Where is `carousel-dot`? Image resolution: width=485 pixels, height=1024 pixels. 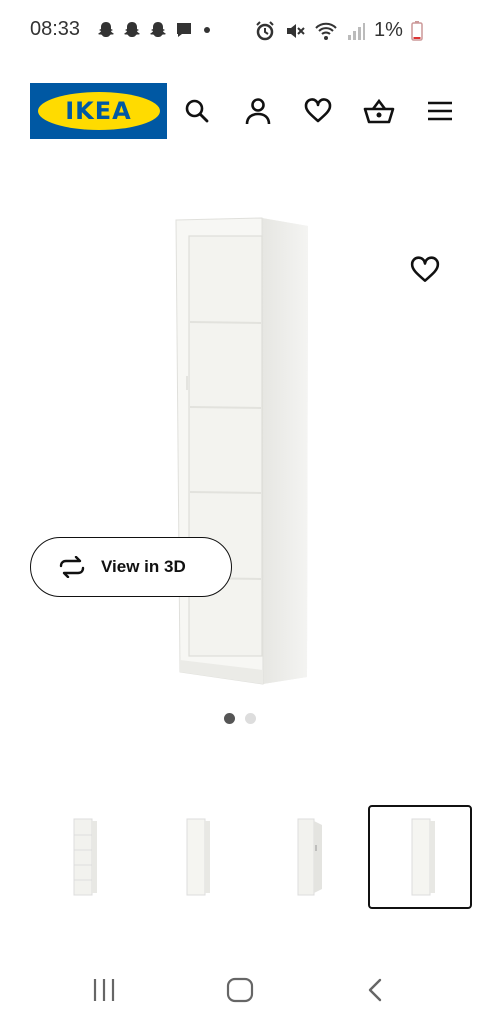
carousel-dot is located at coordinates (250, 718).